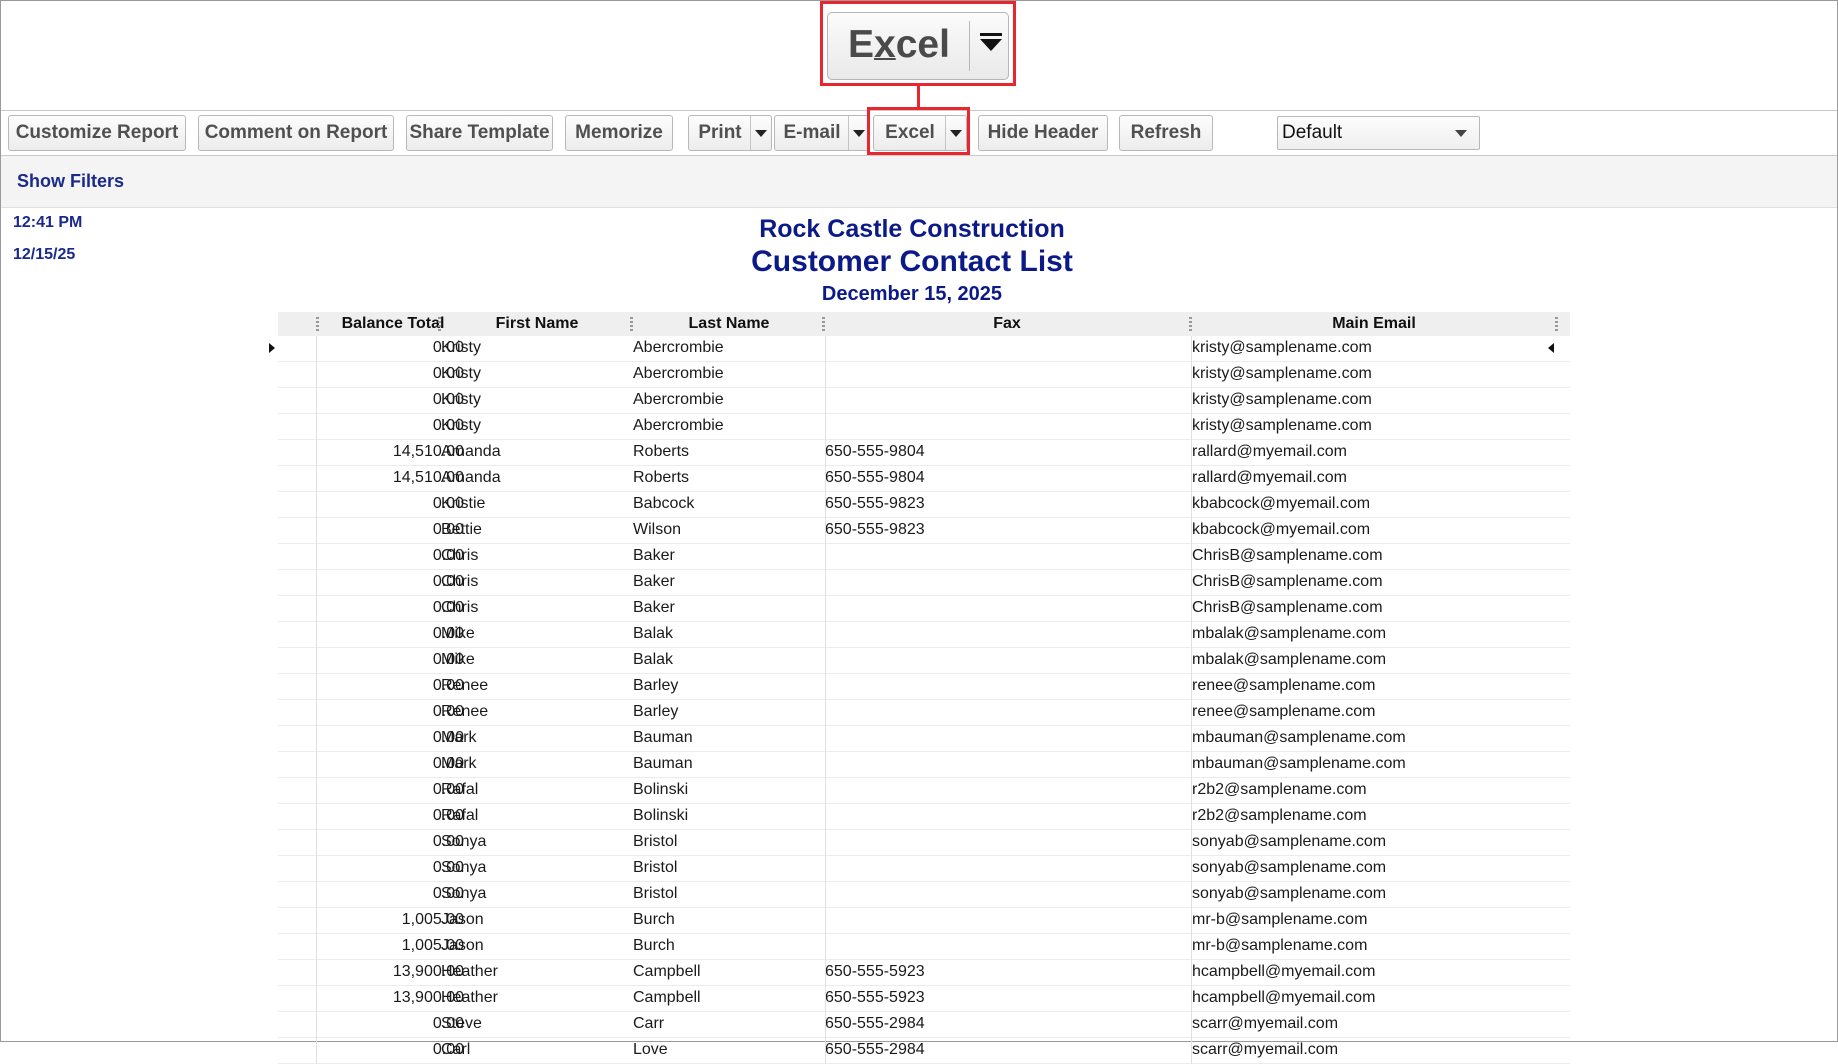  I want to click on main-email-cell: renee@samplename.com, so click(1284, 711).